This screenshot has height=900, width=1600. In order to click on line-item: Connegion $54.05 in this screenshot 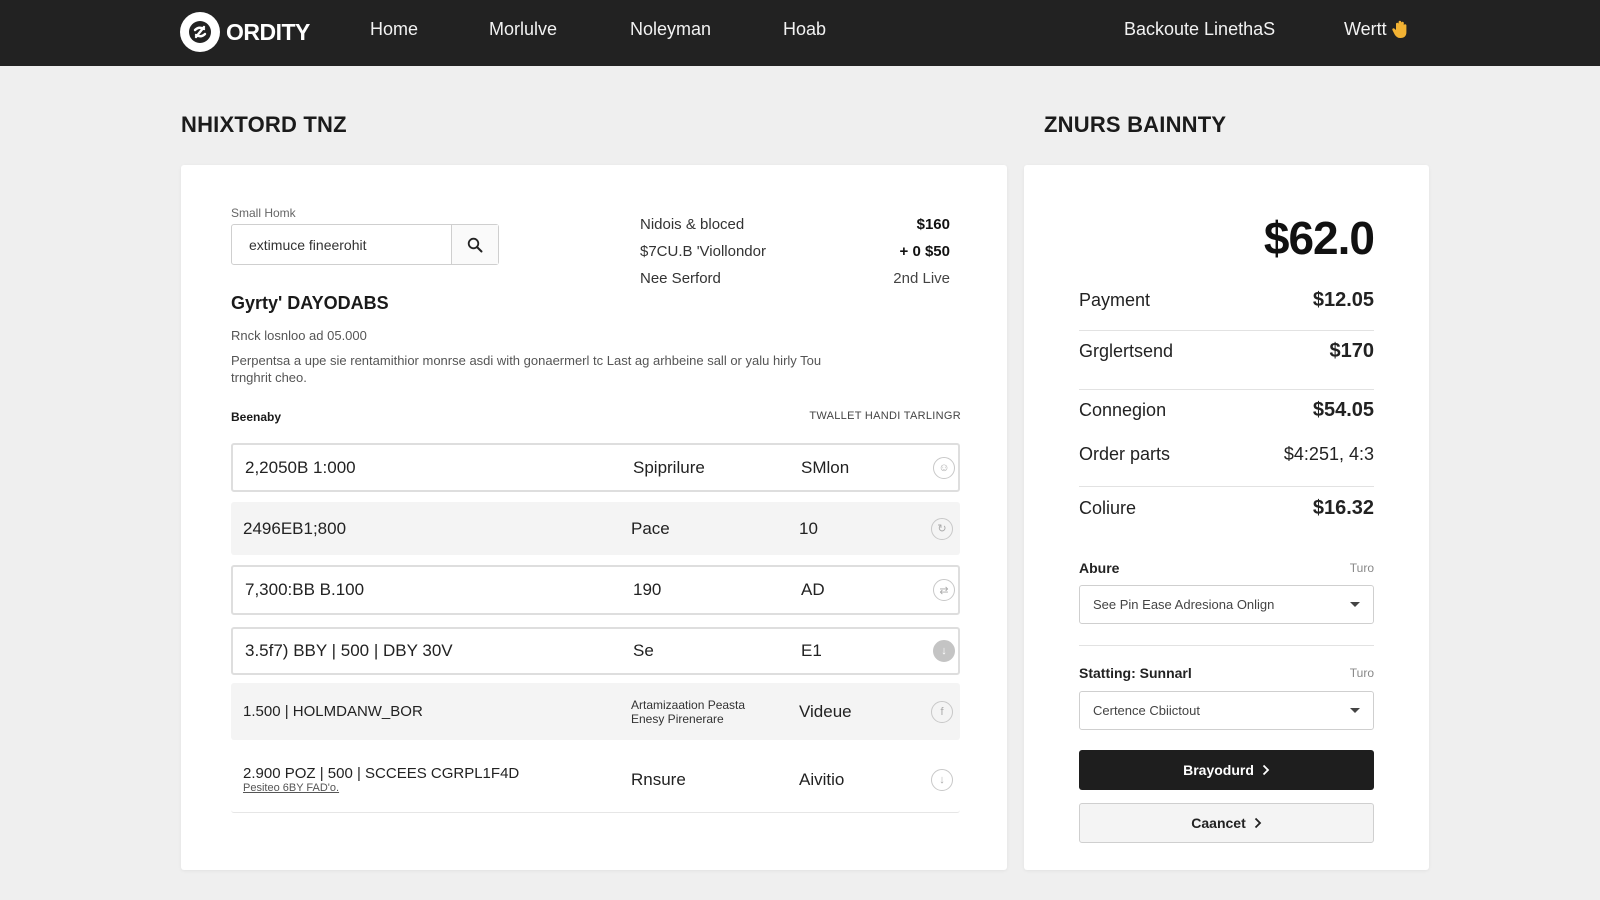, I will do `click(1226, 410)`.